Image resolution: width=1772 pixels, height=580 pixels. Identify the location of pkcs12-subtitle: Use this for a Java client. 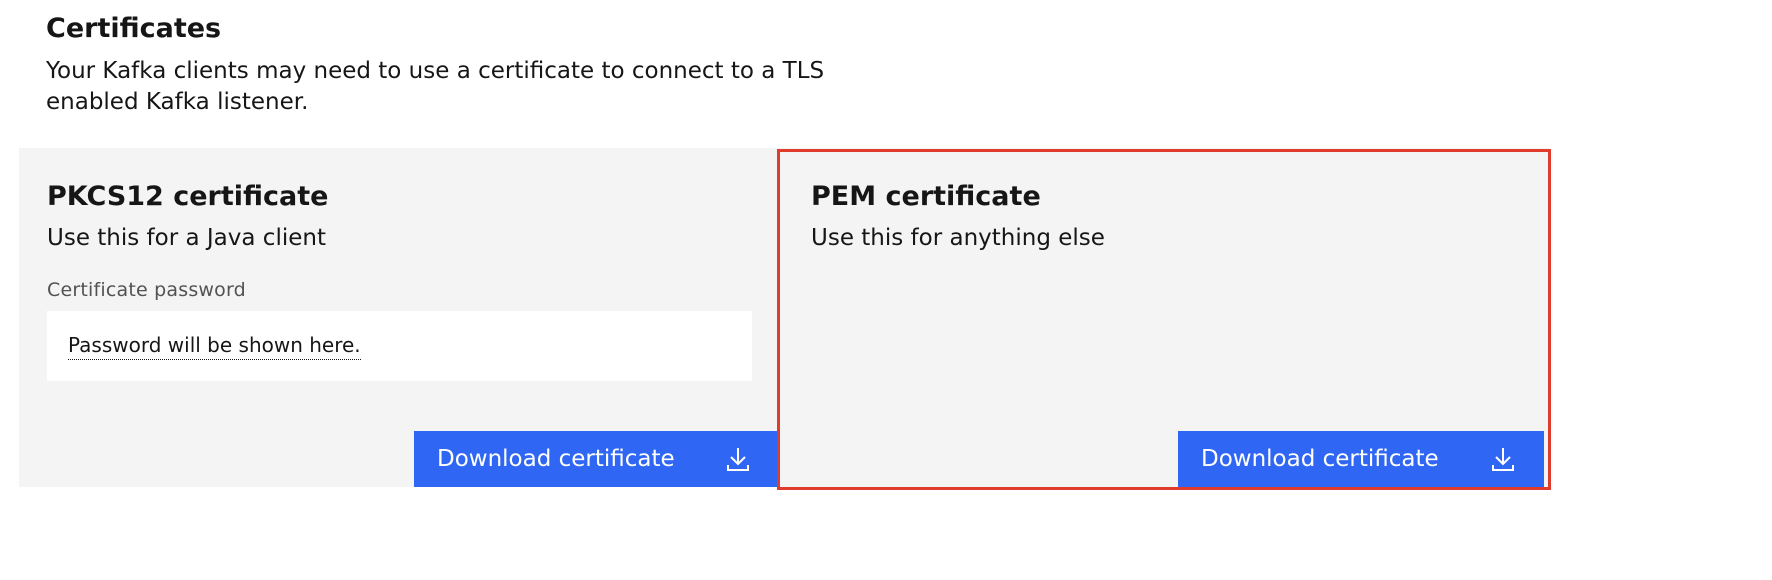
(186, 238).